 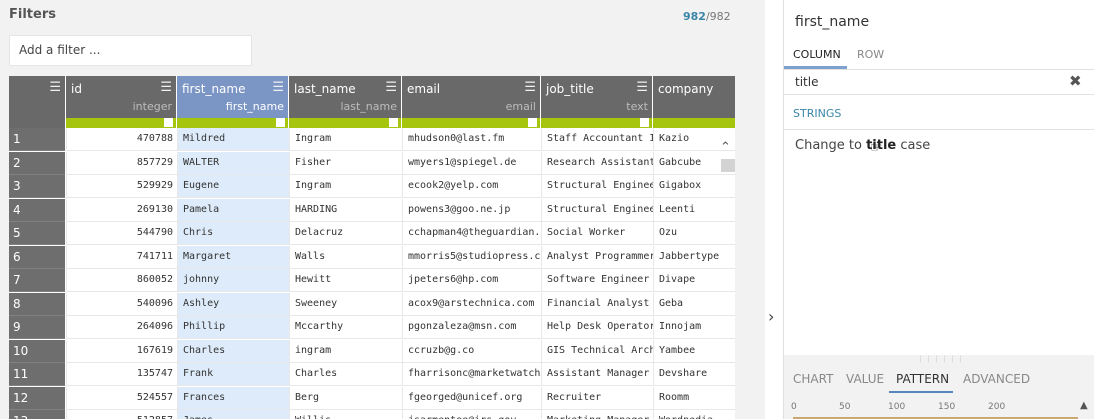 What do you see at coordinates (37, 233) in the screenshot?
I see `row-number: 5` at bounding box center [37, 233].